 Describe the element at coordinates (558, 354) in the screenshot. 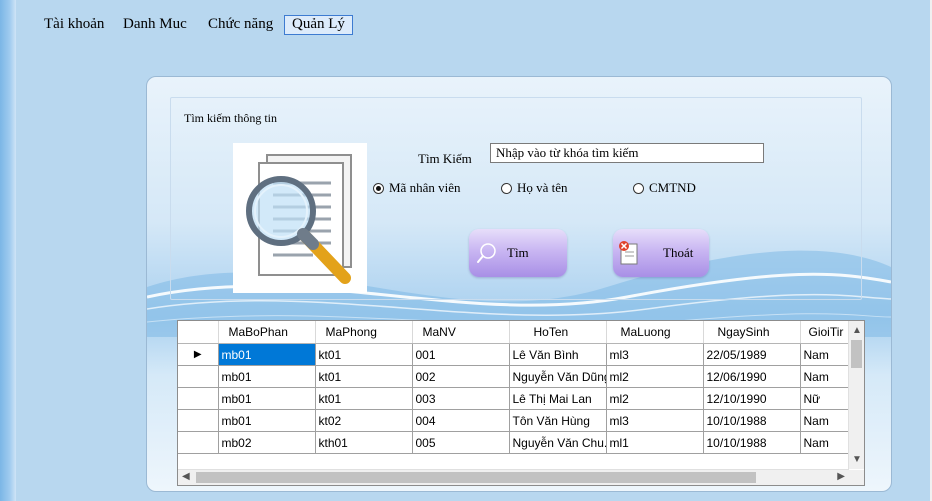

I see `grid-cell: Lê Văn Bình` at that location.